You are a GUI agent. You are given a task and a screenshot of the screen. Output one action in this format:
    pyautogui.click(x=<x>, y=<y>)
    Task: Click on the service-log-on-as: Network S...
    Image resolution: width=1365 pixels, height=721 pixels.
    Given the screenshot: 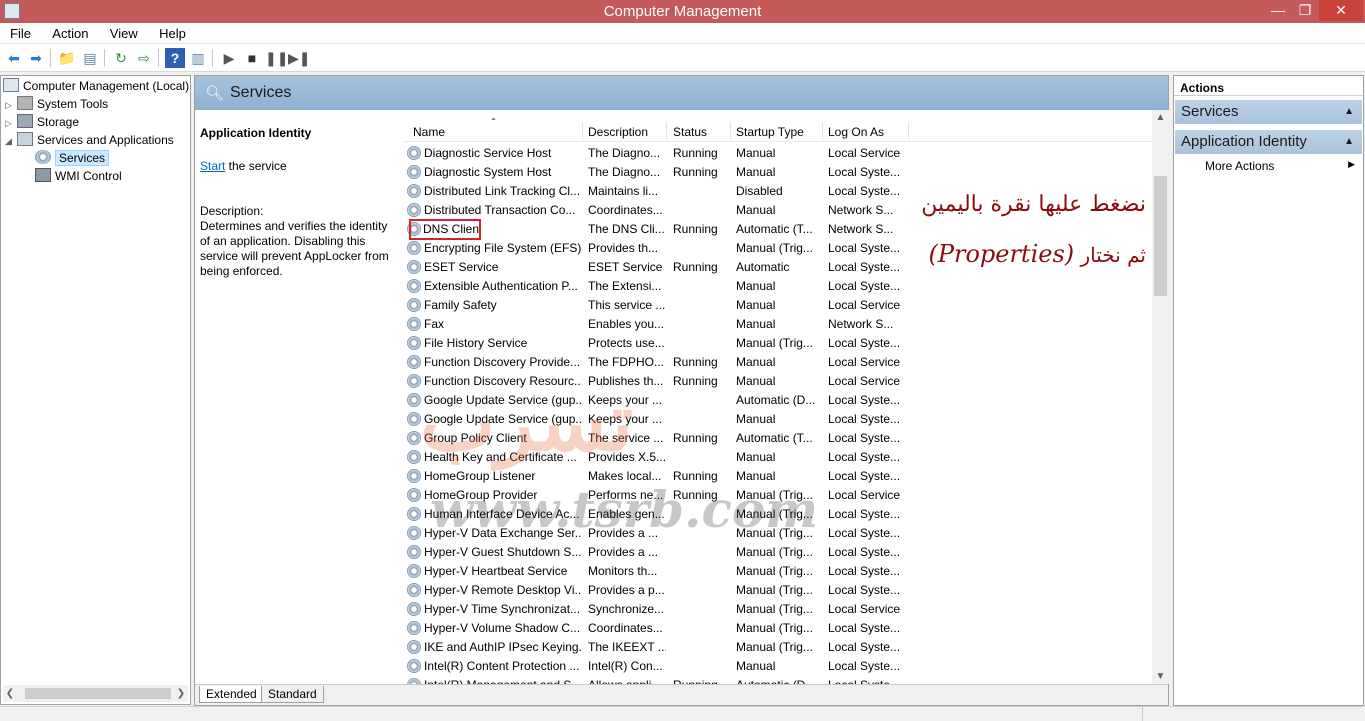 What is the action you would take?
    pyautogui.click(x=861, y=210)
    